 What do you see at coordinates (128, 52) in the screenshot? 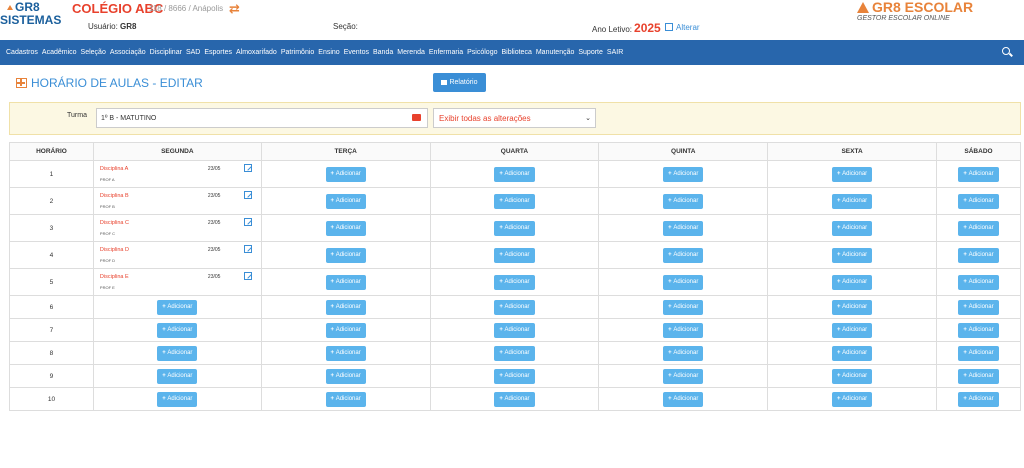
I see `nav-item-associação: Associação` at bounding box center [128, 52].